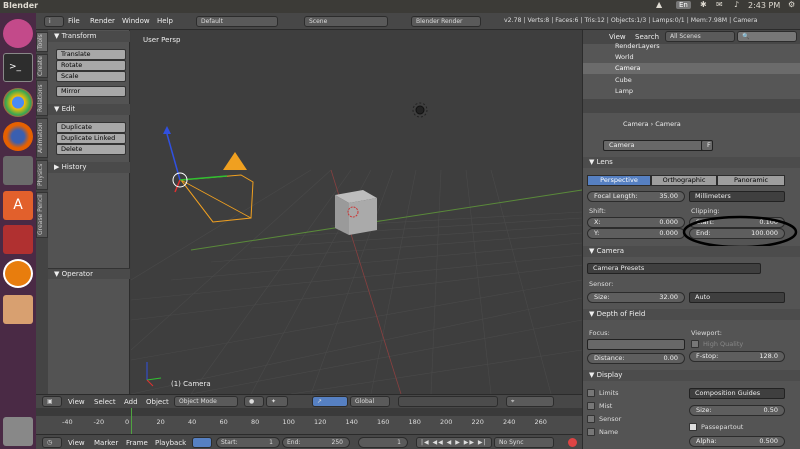 The image size is (800, 449). Describe the element at coordinates (684, 180) in the screenshot. I see `lens-type-orthographic: Orthographic` at that location.